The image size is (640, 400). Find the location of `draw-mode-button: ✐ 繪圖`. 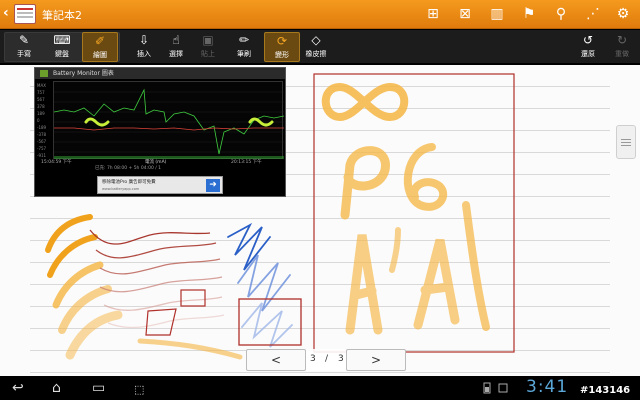

draw-mode-button: ✐ 繪圖 is located at coordinates (100, 47).